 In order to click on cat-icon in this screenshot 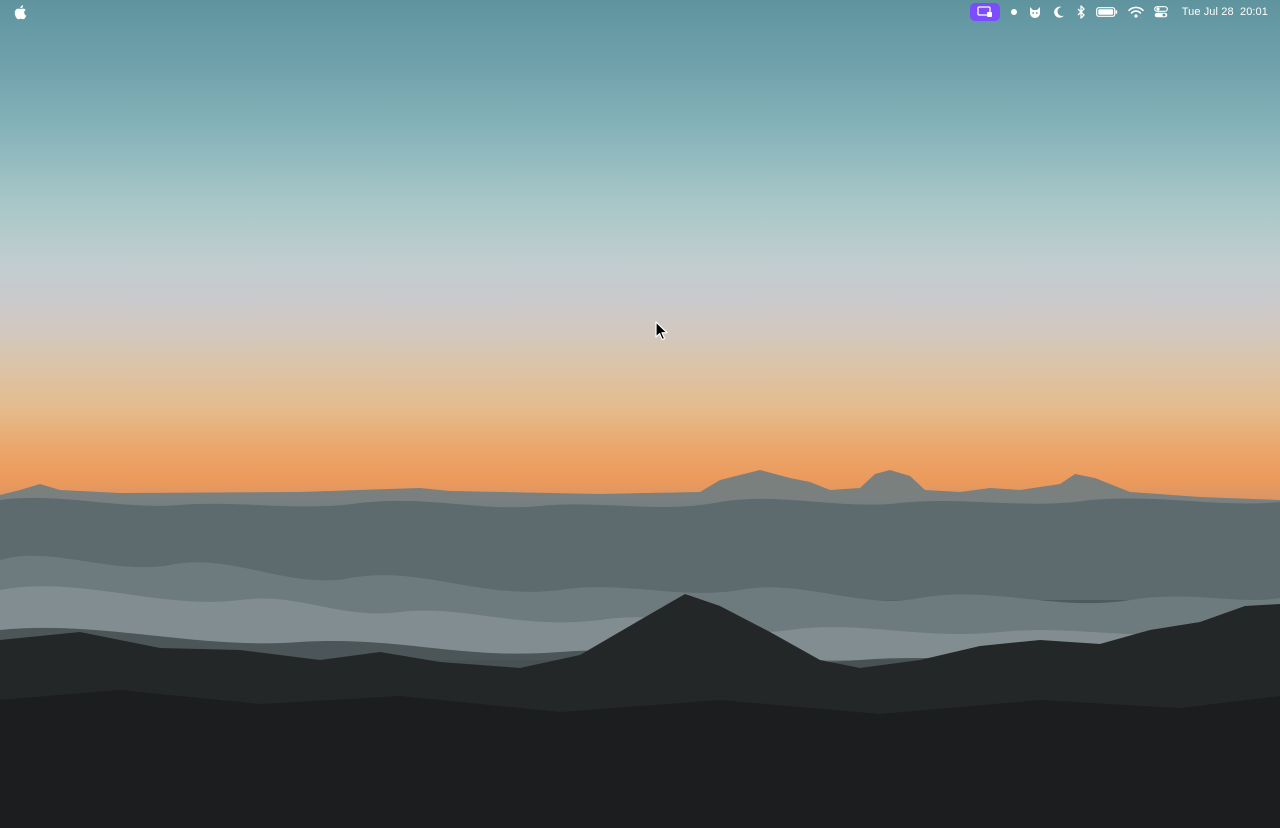, I will do `click(1035, 12)`.